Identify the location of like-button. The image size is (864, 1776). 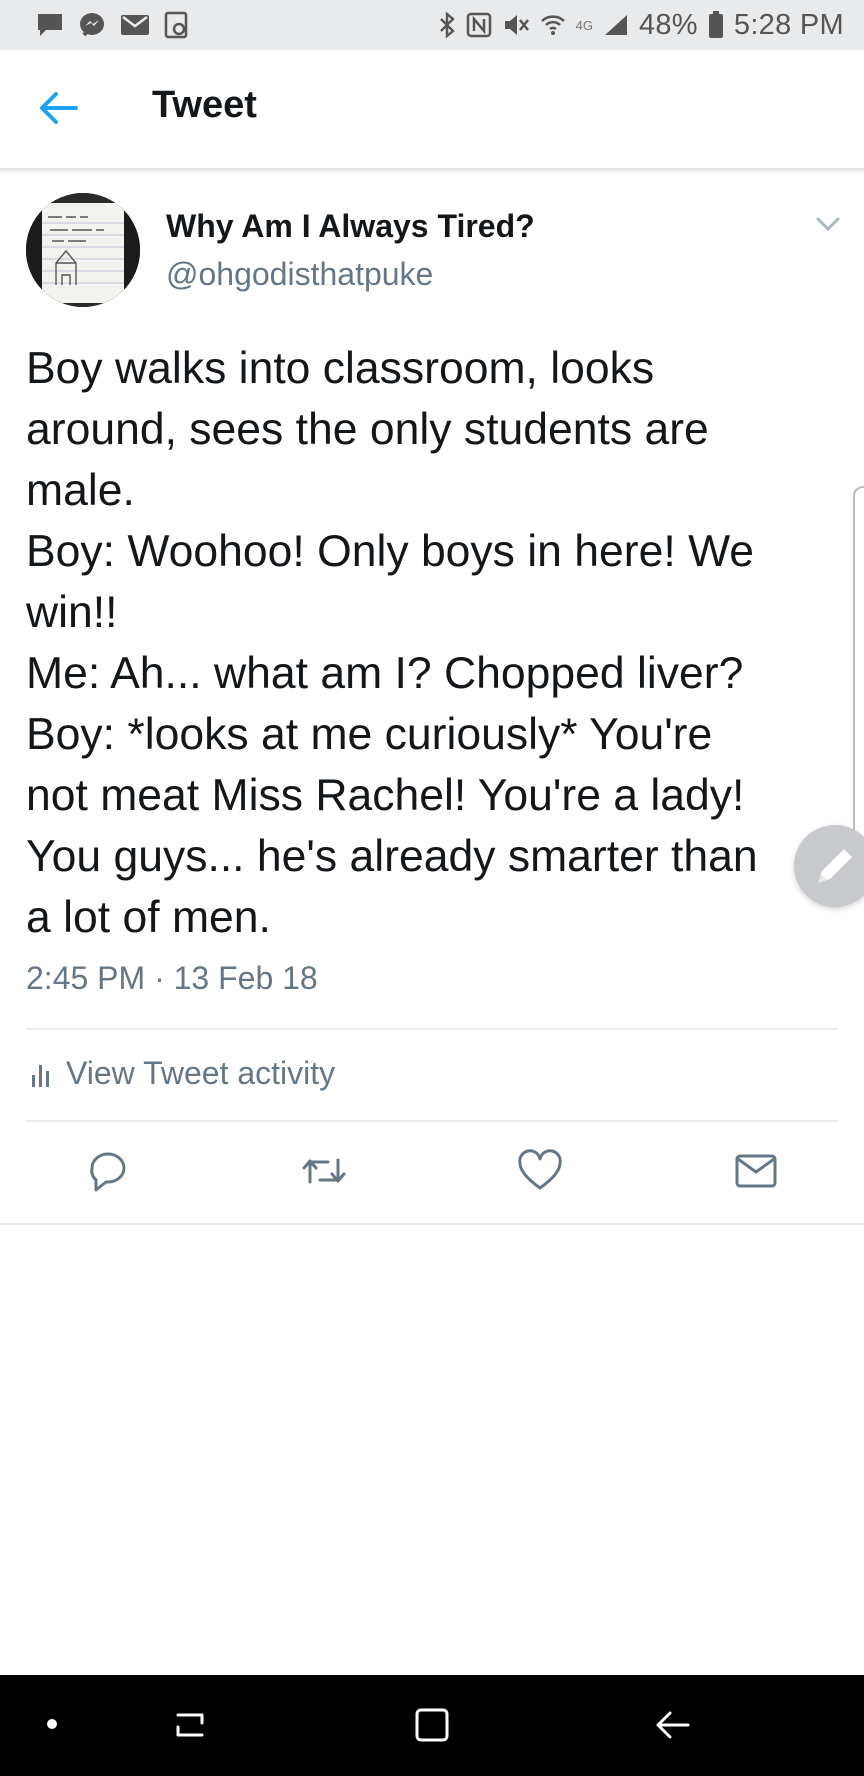
(540, 1171).